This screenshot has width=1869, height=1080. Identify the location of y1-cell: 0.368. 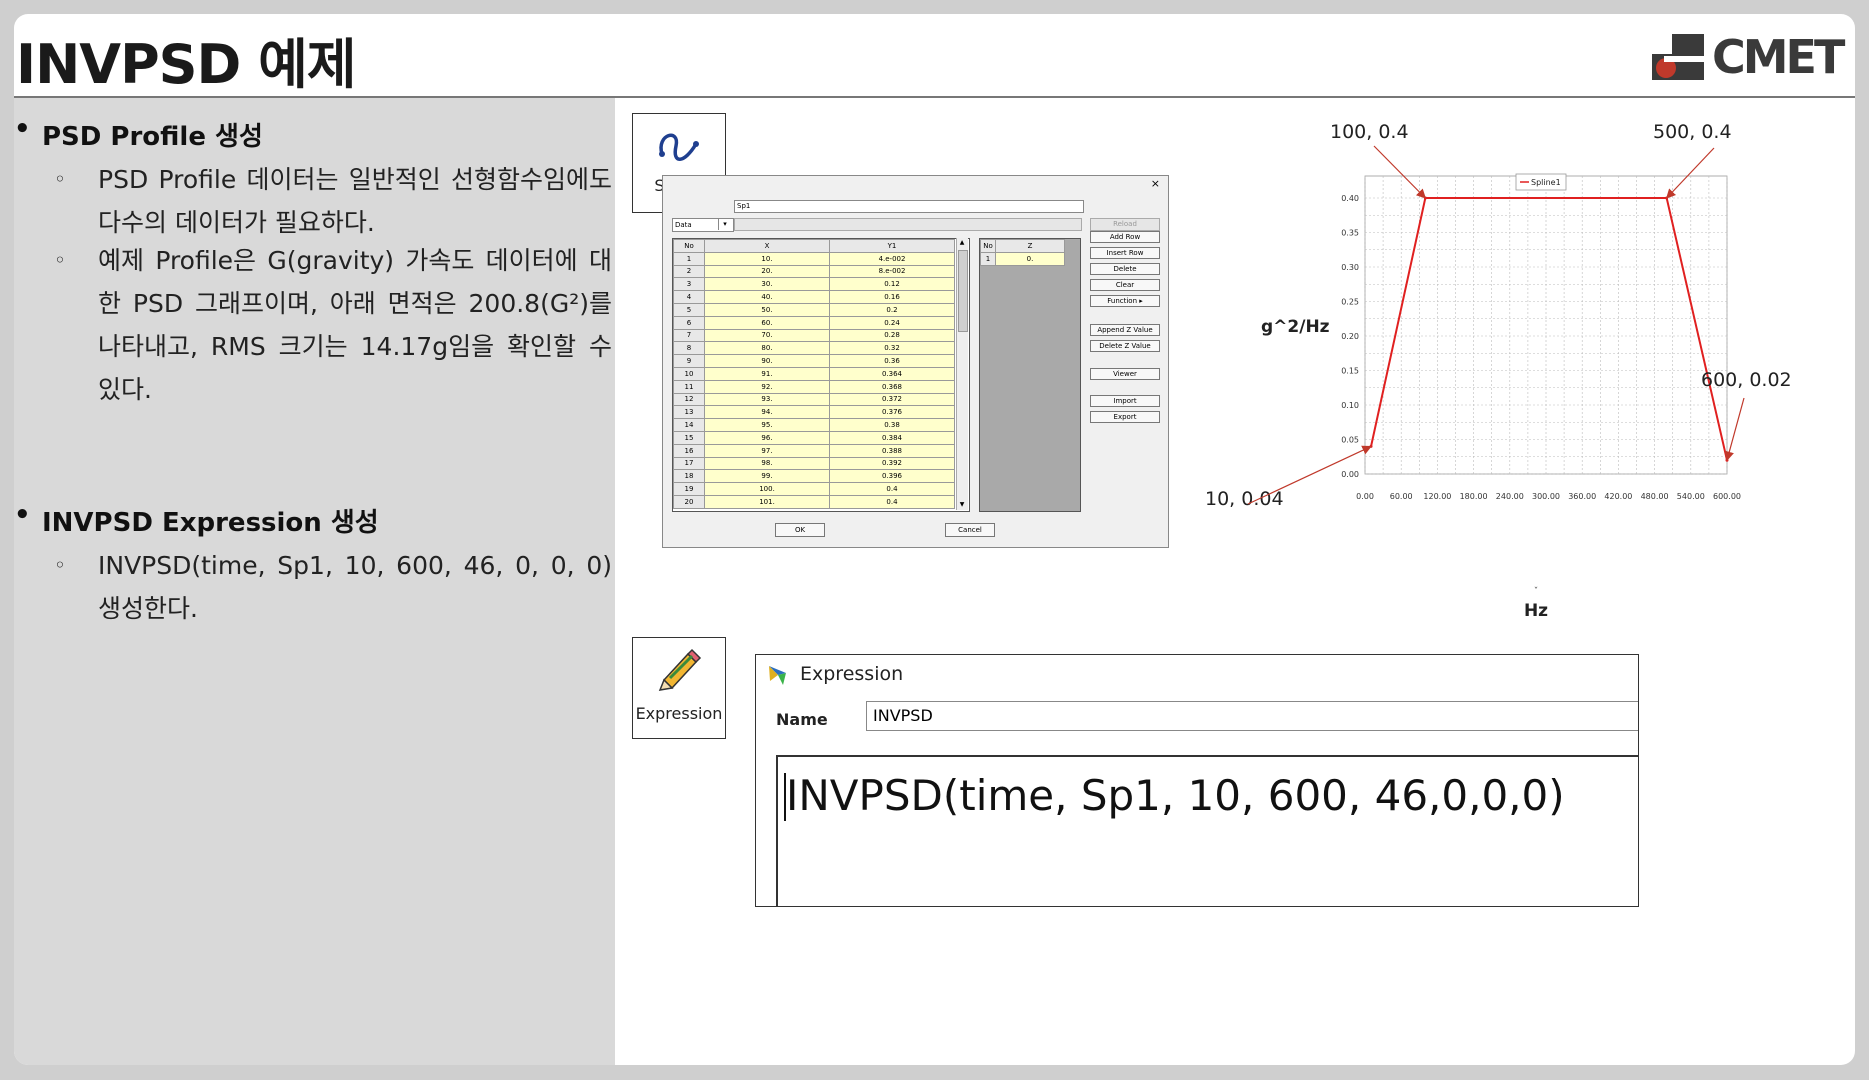
(892, 386).